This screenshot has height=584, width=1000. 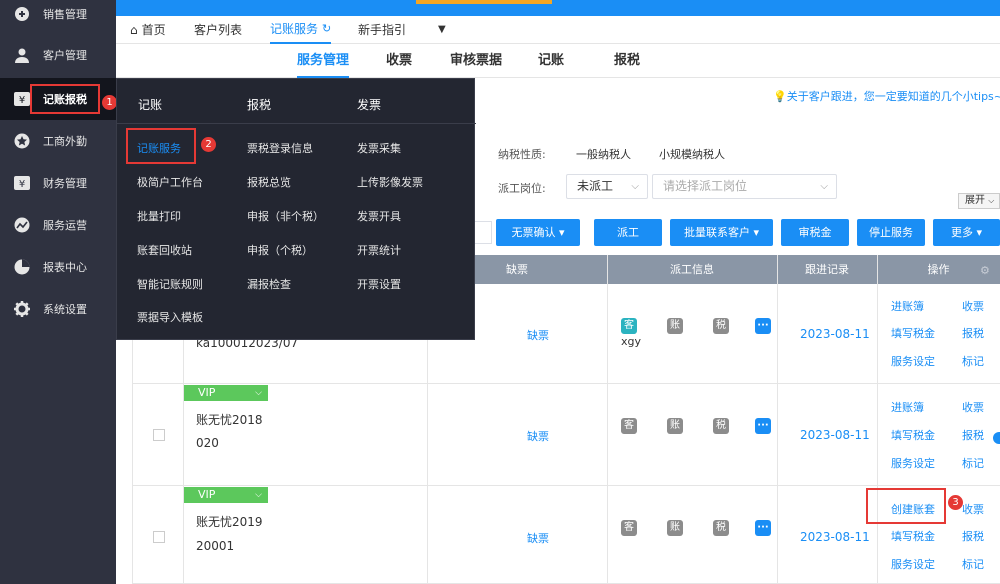 What do you see at coordinates (170, 317) in the screenshot?
I see `menu-item-import-template: 票据导入模板` at bounding box center [170, 317].